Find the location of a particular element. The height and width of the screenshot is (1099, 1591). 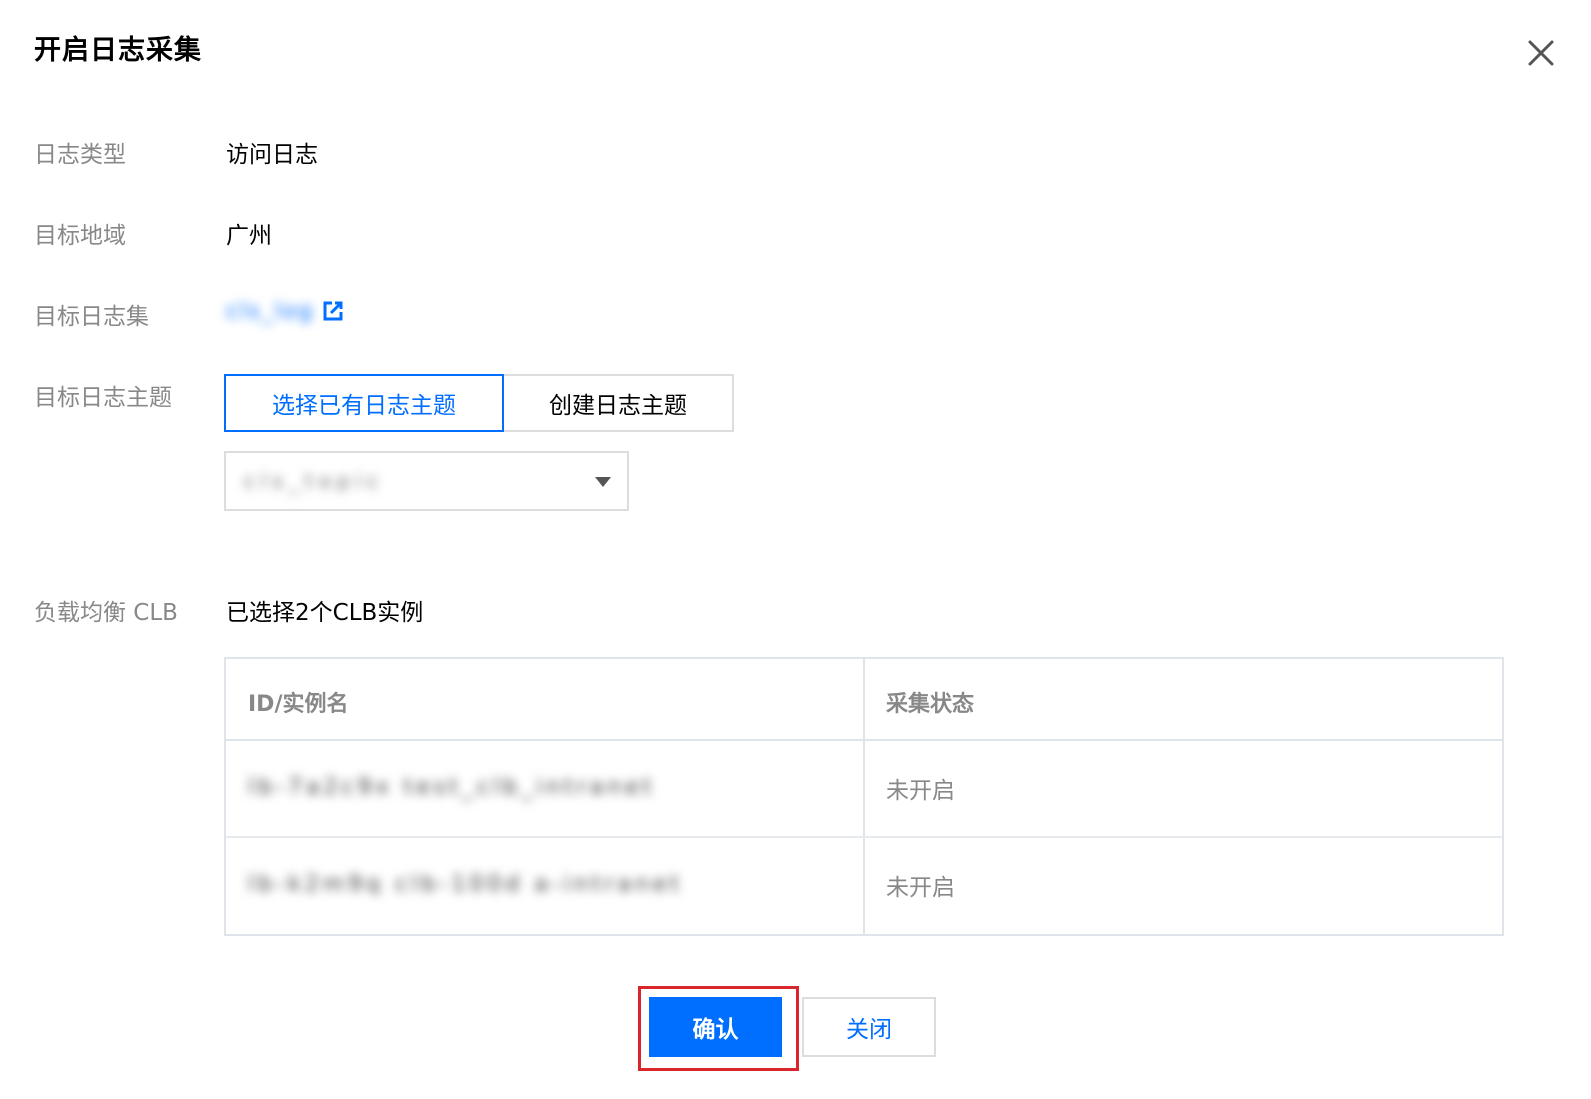

topic-select: cls_topic is located at coordinates (426, 481).